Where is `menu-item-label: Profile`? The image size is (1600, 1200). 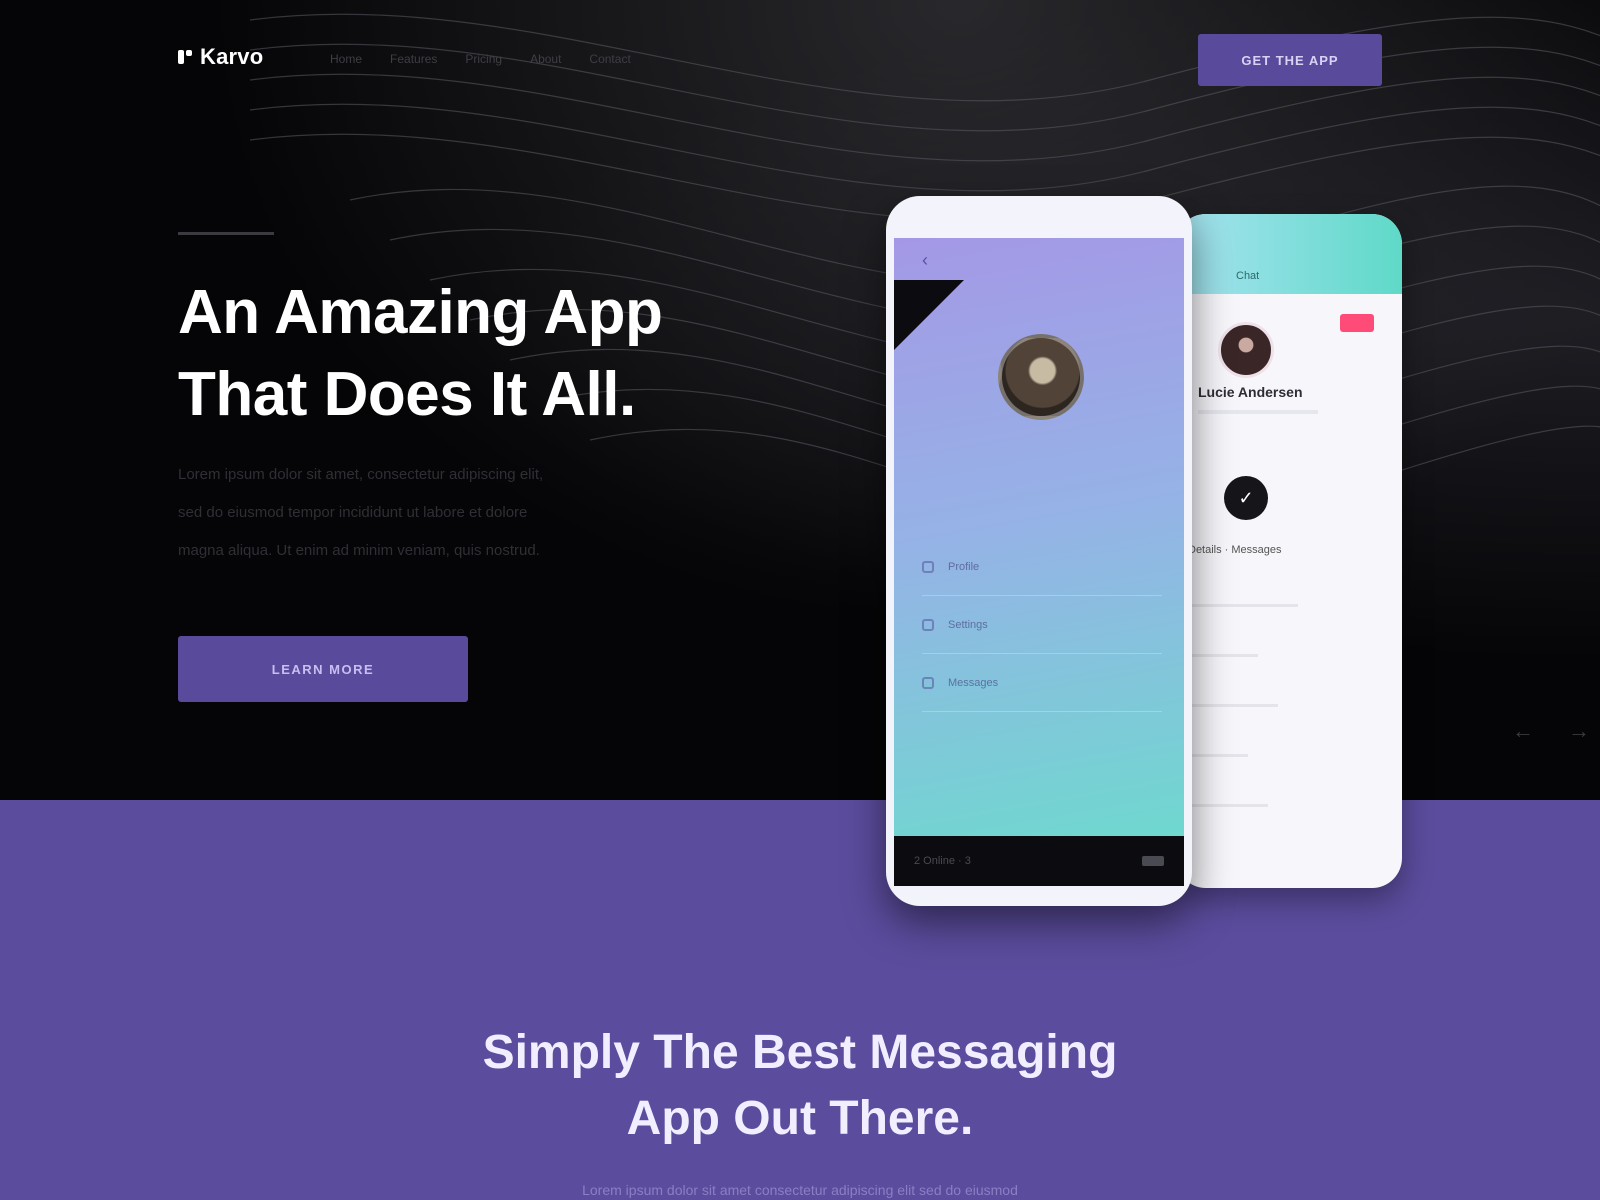
menu-item-label: Profile is located at coordinates (964, 566).